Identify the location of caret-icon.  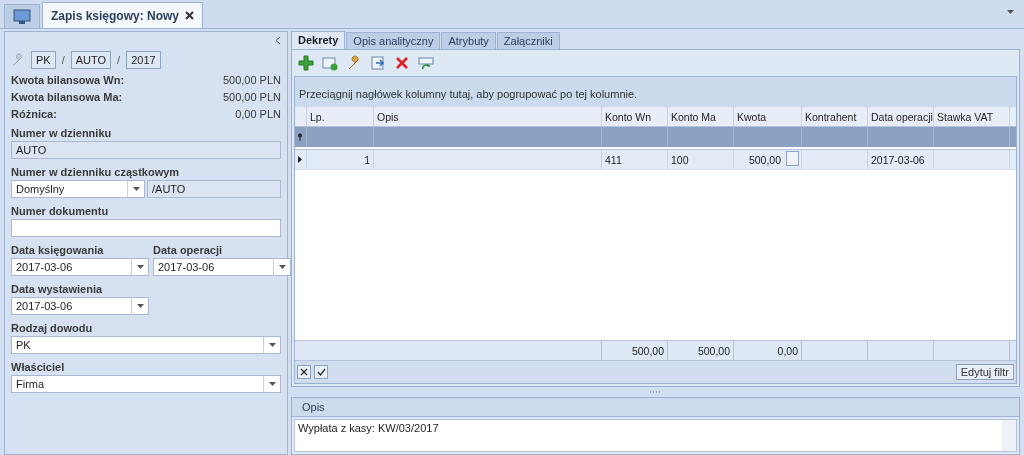
(1010, 12).